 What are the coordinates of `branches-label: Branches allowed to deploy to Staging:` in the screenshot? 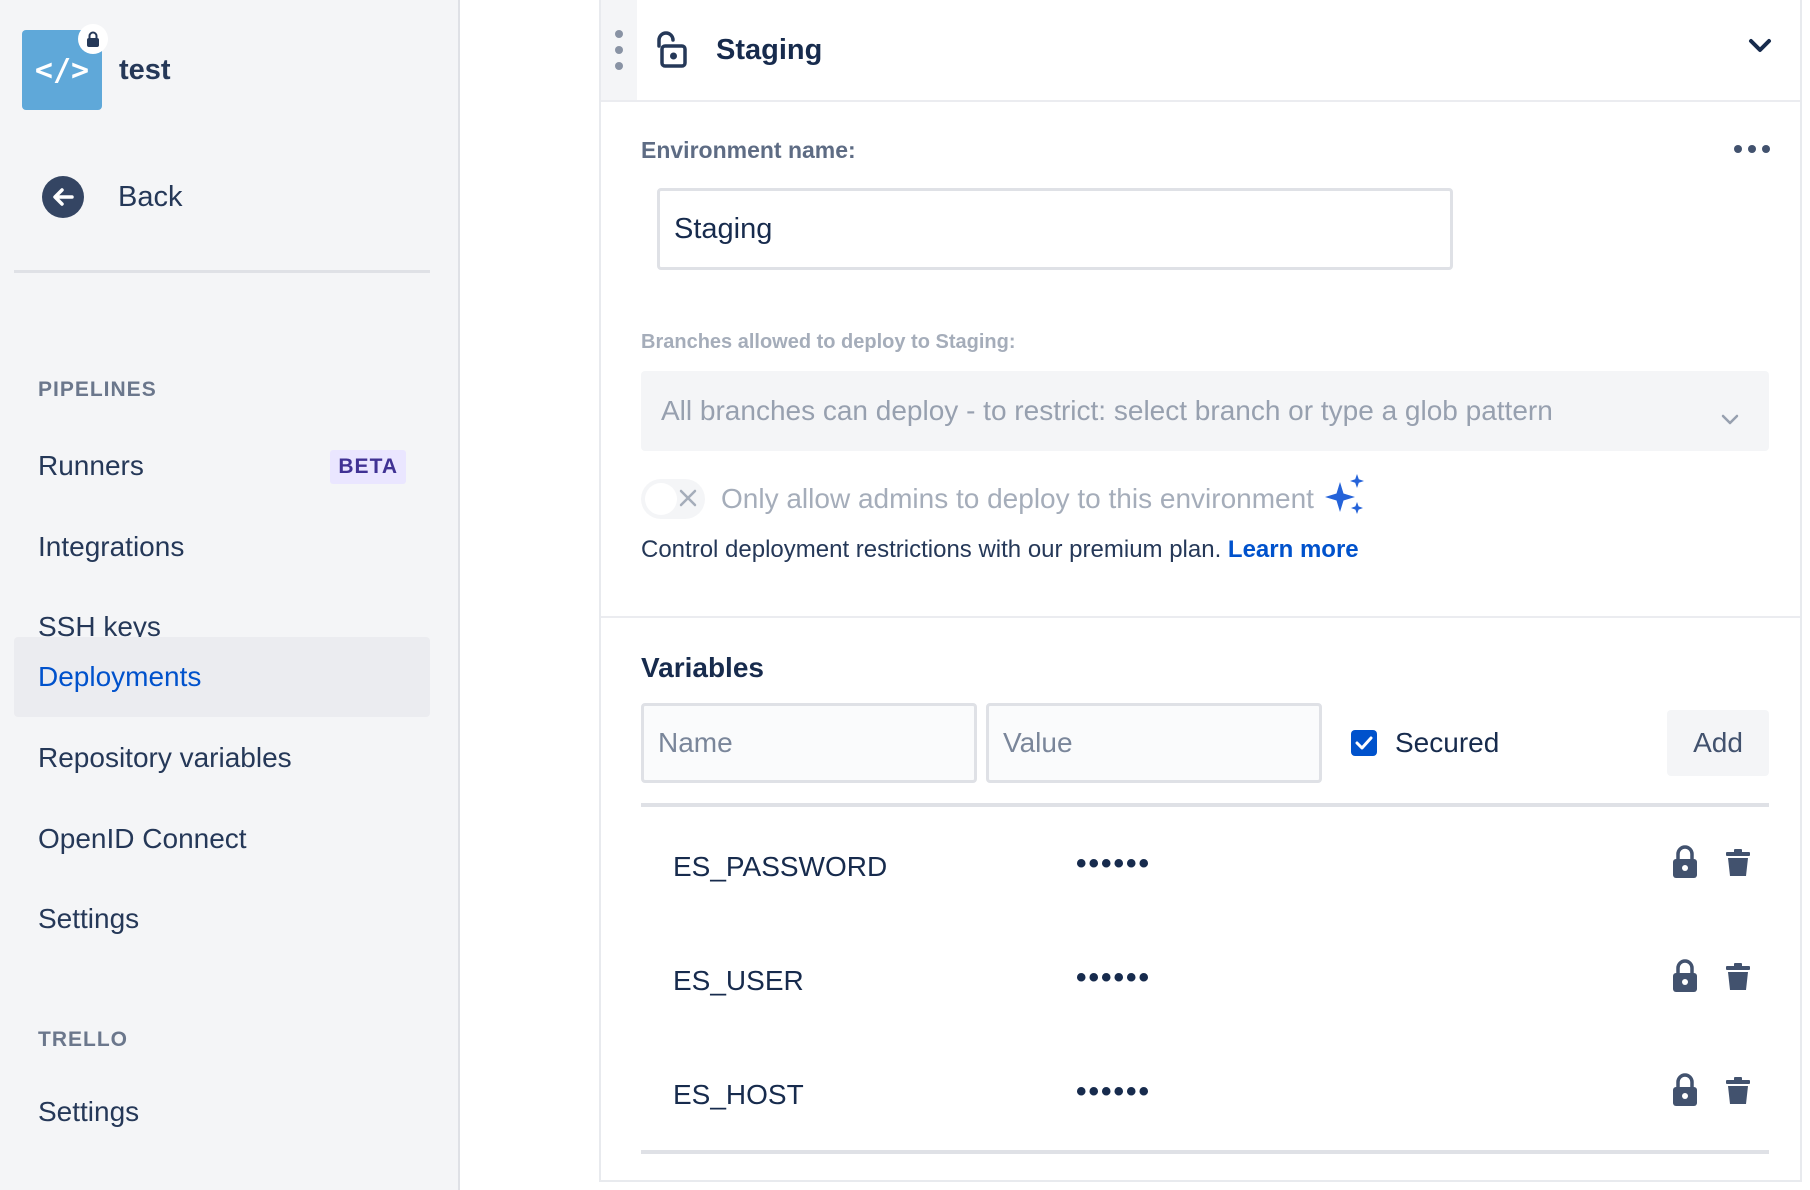 It's located at (828, 342).